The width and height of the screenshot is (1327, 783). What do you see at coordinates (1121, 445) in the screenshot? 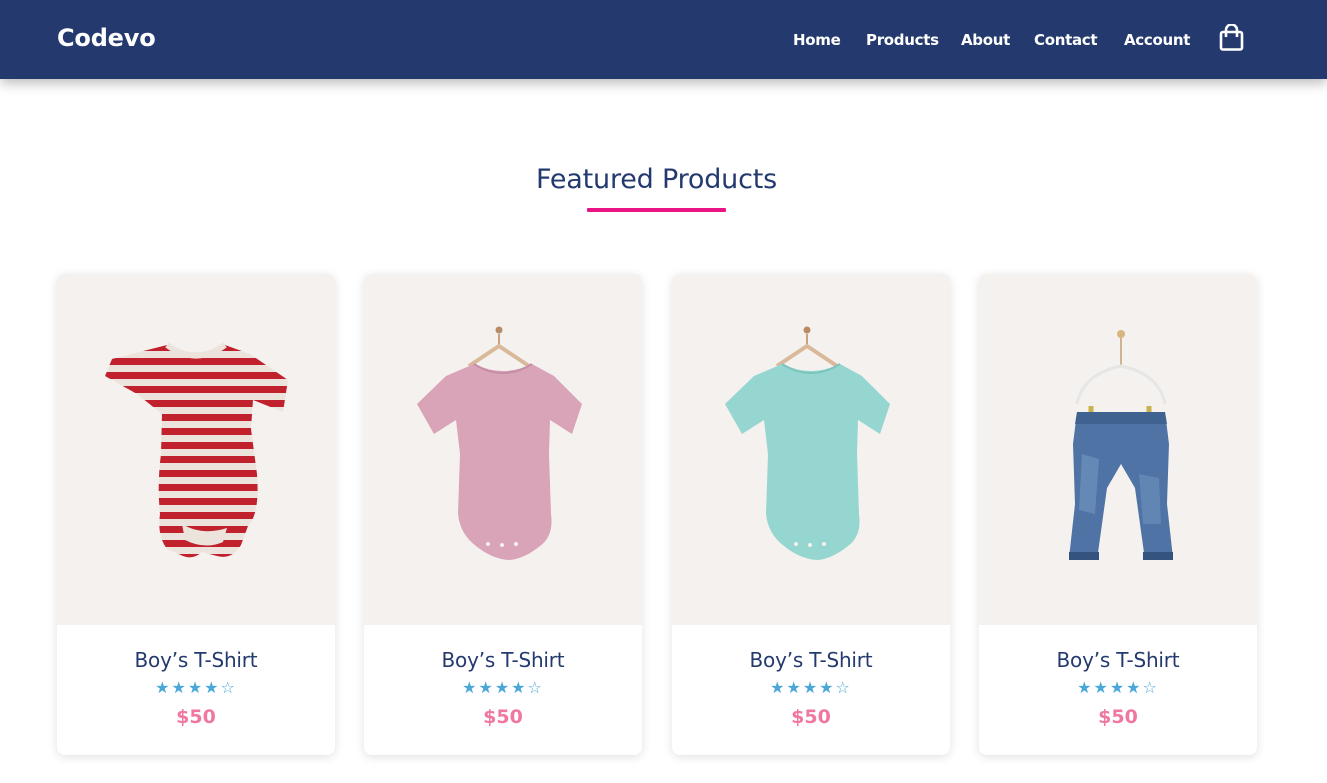
I see `denim-dungarees-image` at bounding box center [1121, 445].